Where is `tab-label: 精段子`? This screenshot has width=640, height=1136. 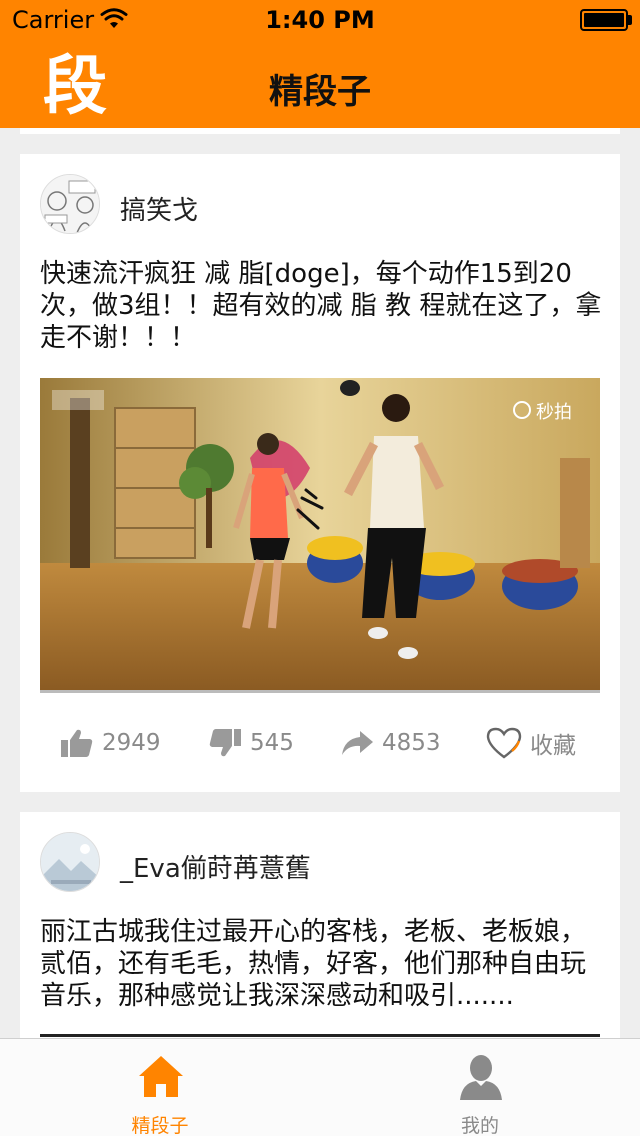 tab-label: 精段子 is located at coordinates (160, 1125).